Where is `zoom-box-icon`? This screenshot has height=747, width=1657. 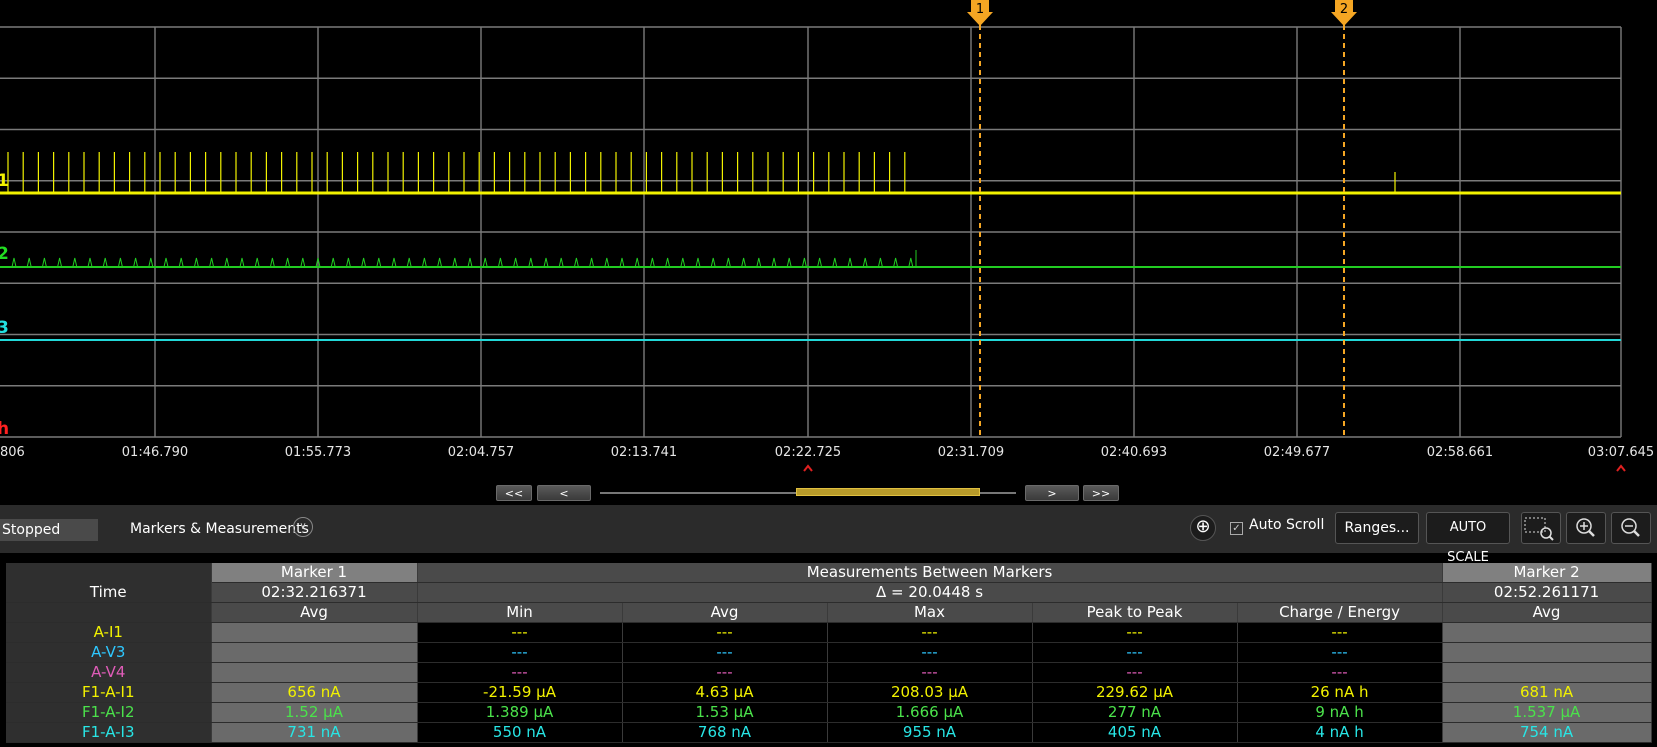 zoom-box-icon is located at coordinates (1539, 529).